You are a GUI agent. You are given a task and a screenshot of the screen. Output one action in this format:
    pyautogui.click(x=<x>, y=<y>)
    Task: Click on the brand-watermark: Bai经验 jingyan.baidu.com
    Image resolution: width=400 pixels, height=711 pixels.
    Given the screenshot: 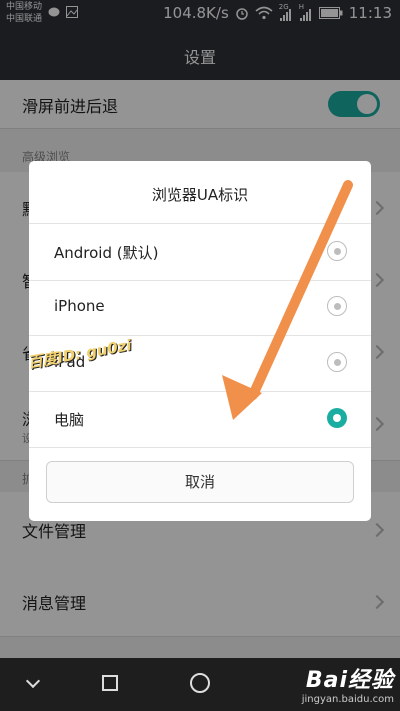 What is the action you would take?
    pyautogui.click(x=348, y=683)
    